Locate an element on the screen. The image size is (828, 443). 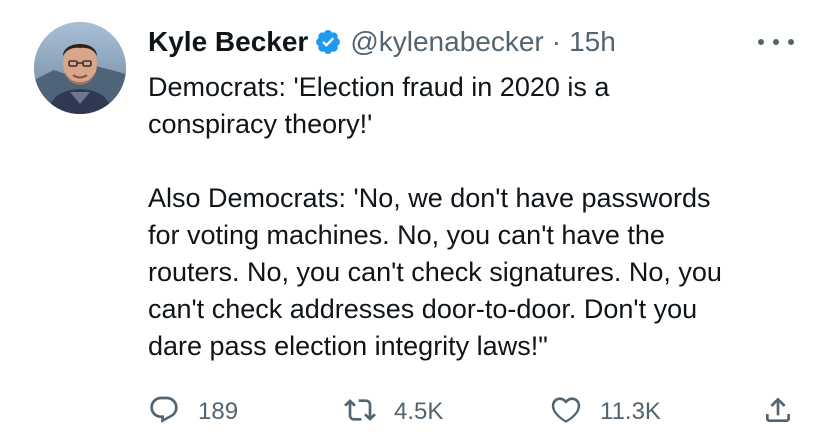
author-handle: @kylenabecker is located at coordinates (446, 42).